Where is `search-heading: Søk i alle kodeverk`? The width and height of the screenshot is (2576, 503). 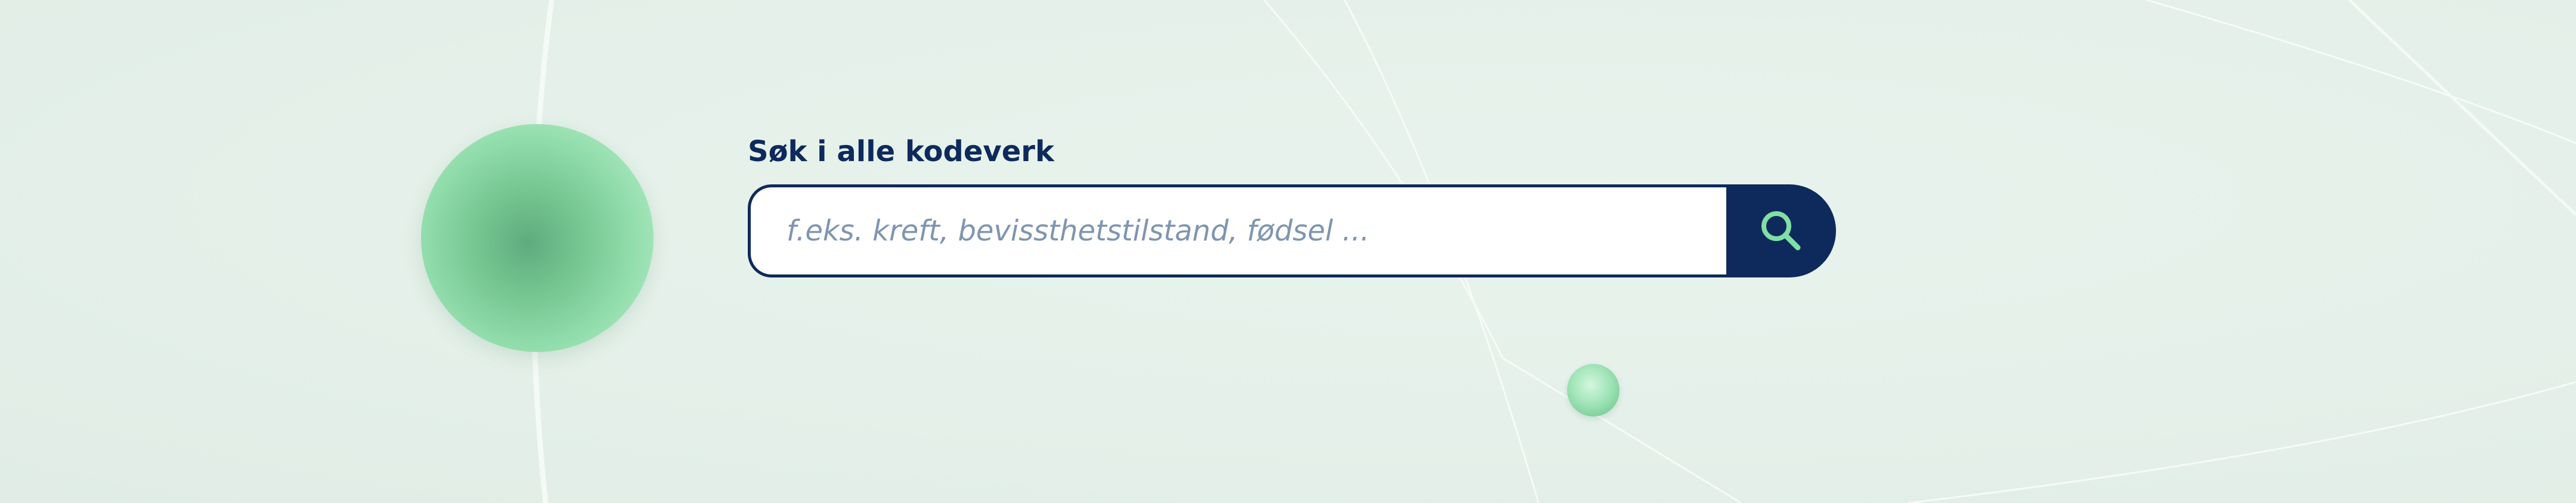 search-heading: Søk i alle kodeverk is located at coordinates (901, 151).